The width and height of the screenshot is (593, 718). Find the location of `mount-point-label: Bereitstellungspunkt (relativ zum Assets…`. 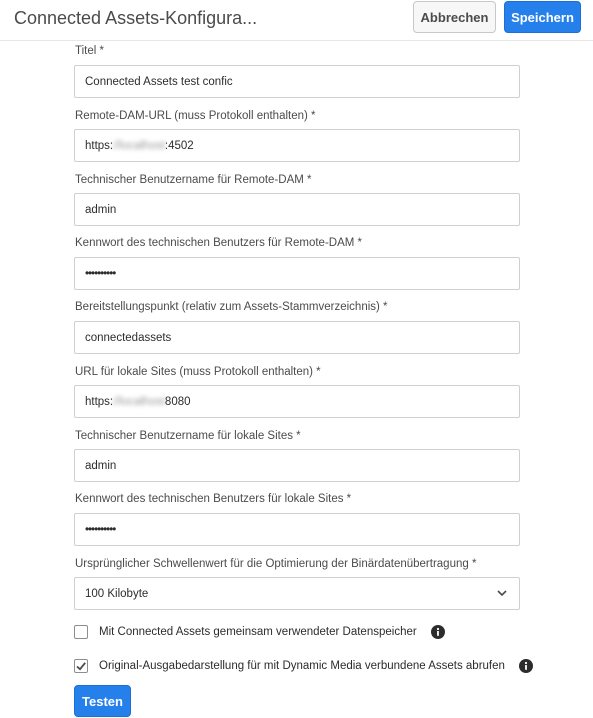

mount-point-label: Bereitstellungspunkt (relativ zum Assets… is located at coordinates (231, 307).